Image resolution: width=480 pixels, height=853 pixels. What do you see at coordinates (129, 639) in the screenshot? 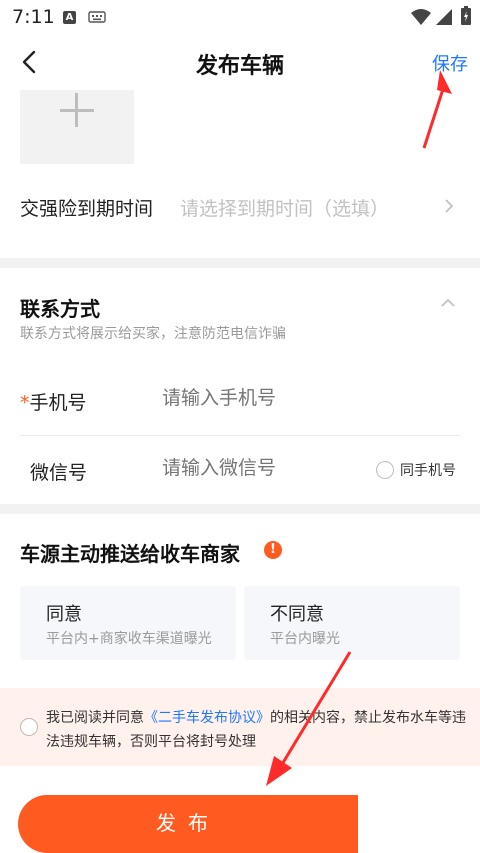
I see `option-agree-desc: 平台内+商家收车渠道曝光` at bounding box center [129, 639].